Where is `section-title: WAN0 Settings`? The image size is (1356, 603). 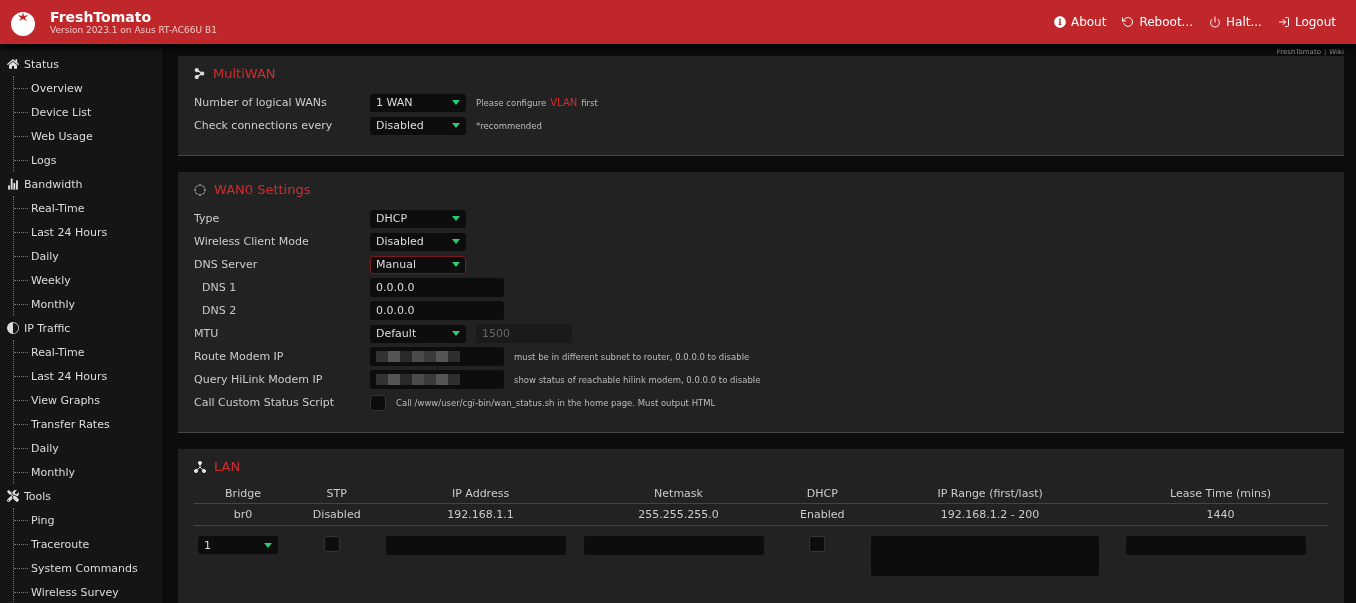
section-title: WAN0 Settings is located at coordinates (262, 189).